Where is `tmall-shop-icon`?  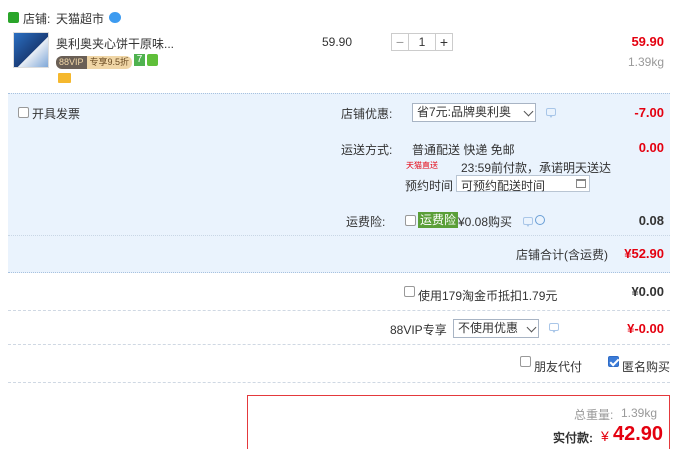 tmall-shop-icon is located at coordinates (13, 17).